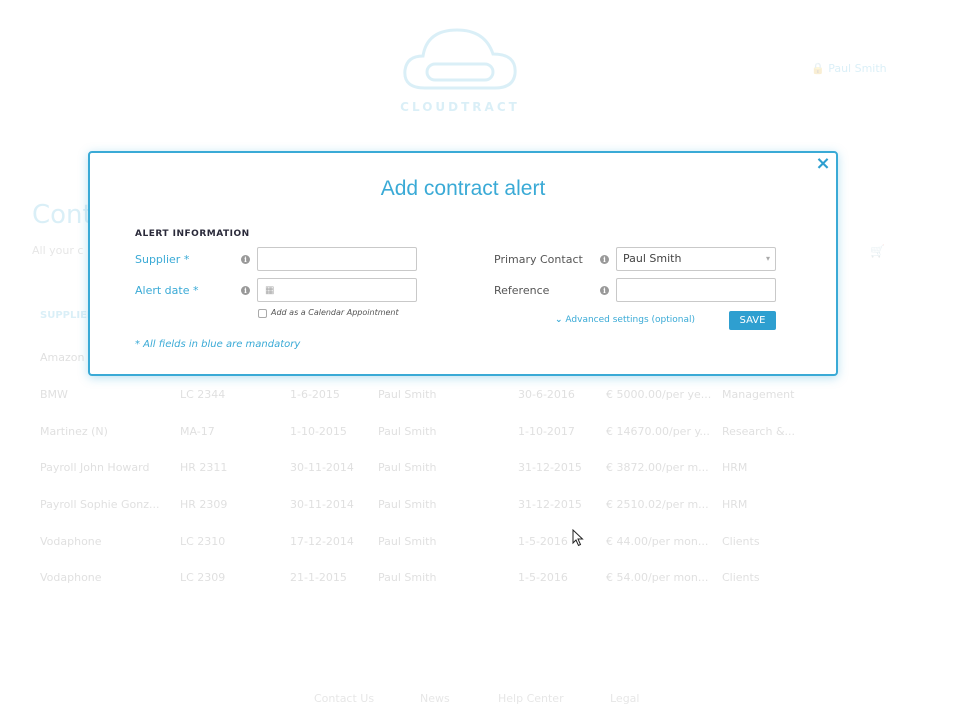 The height and width of the screenshot is (712, 960). What do you see at coordinates (767, 258) in the screenshot?
I see `chevron-down-icon: ▾` at bounding box center [767, 258].